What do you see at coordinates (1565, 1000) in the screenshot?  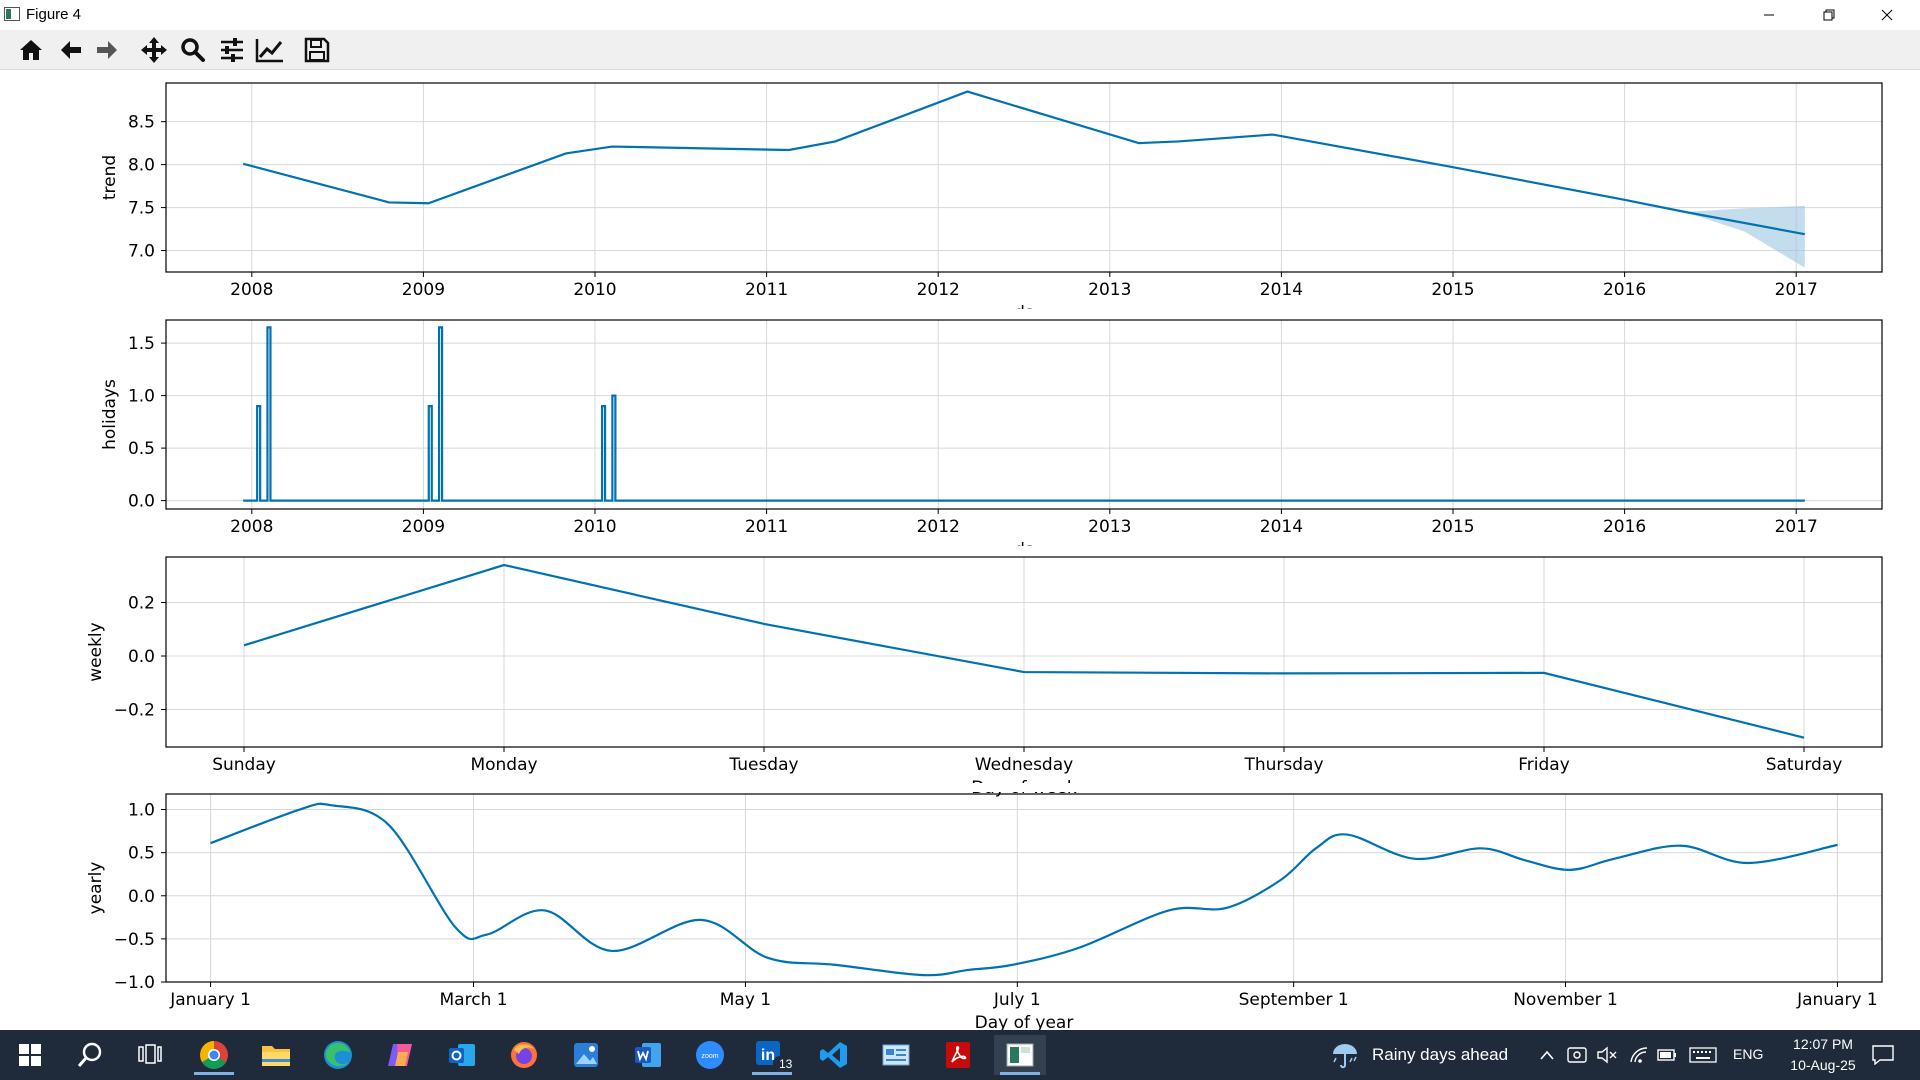 I see `x-tick-label: November 1` at bounding box center [1565, 1000].